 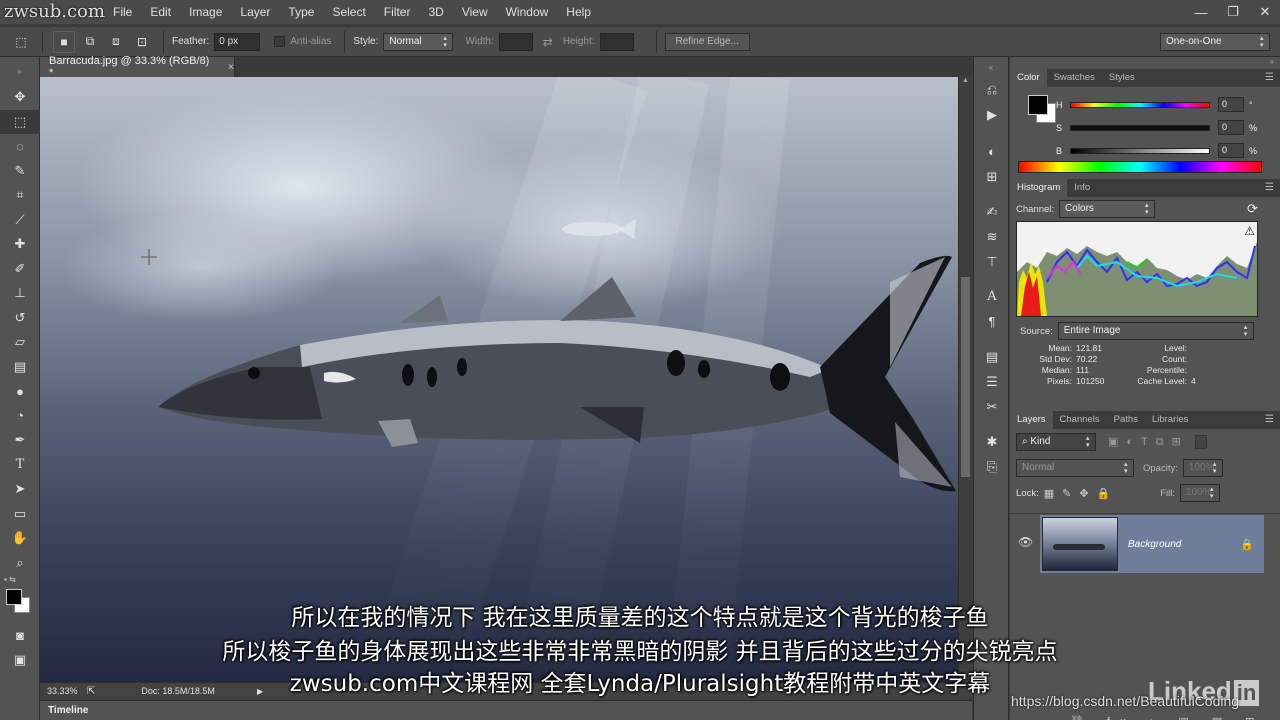 I want to click on brush-tool-icon: ✐, so click(x=20, y=269).